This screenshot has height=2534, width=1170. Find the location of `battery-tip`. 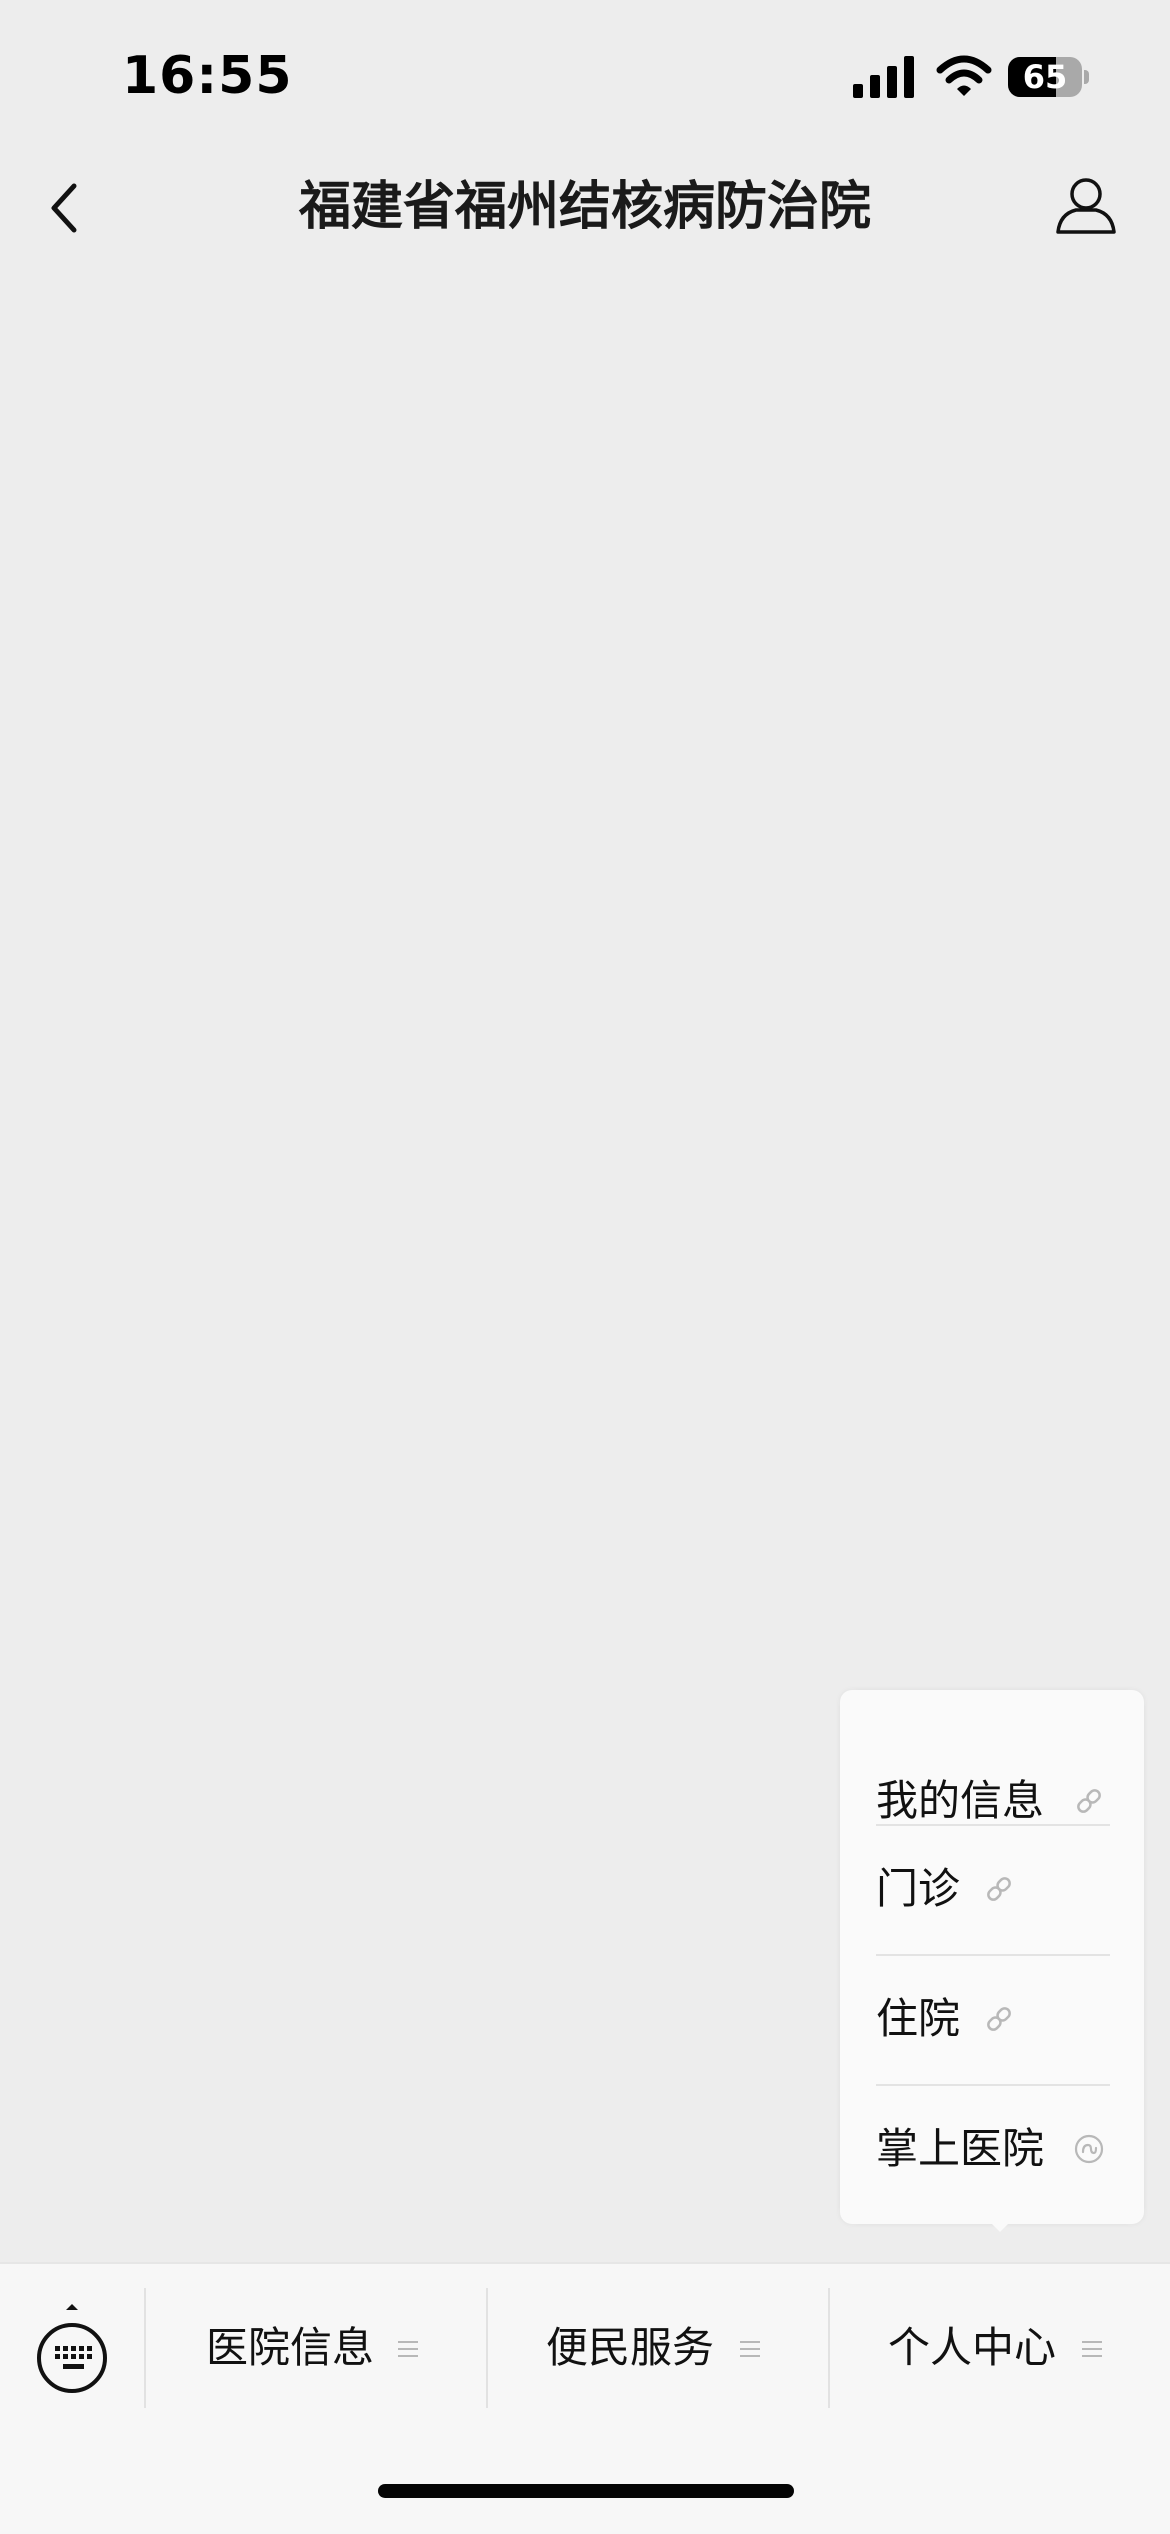

battery-tip is located at coordinates (1086, 77).